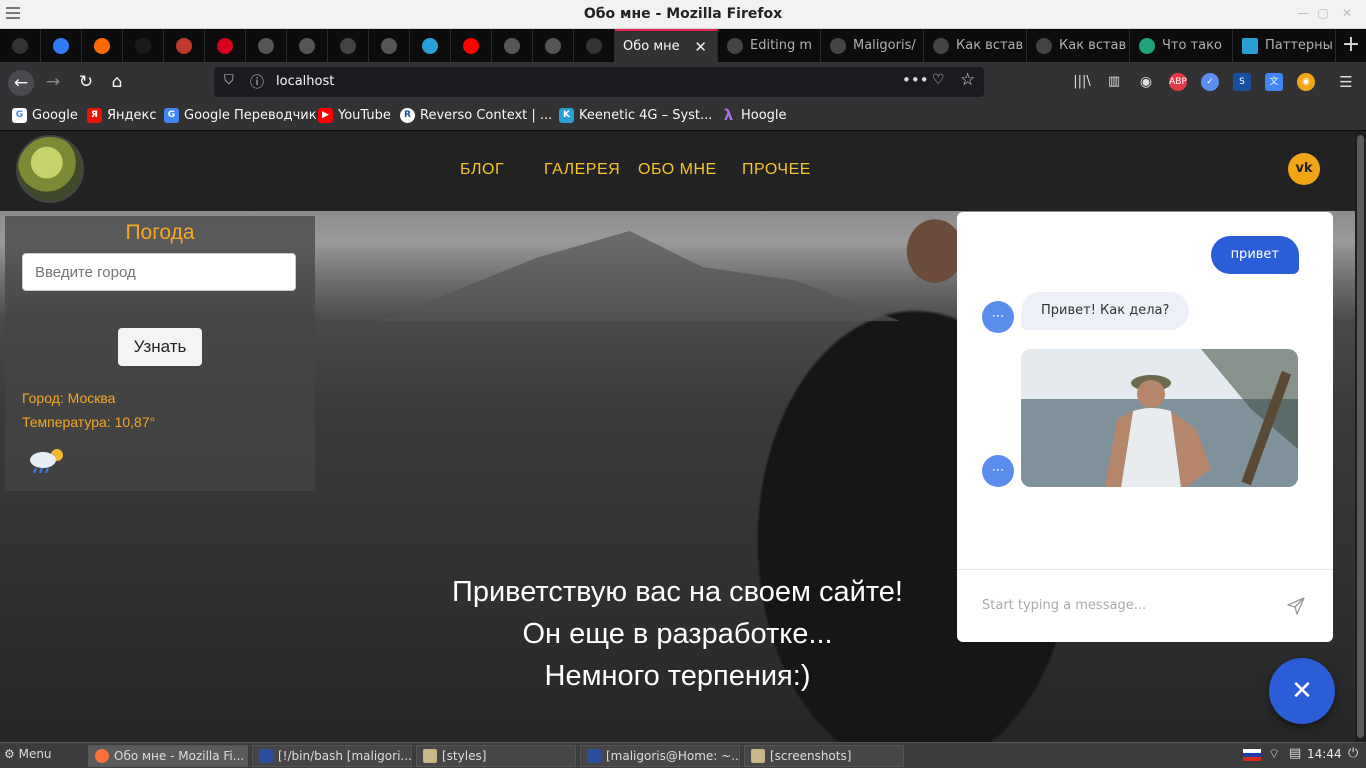 This screenshot has width=1366, height=768. What do you see at coordinates (94, 115) in the screenshot?
I see `yandex-icon: Я` at bounding box center [94, 115].